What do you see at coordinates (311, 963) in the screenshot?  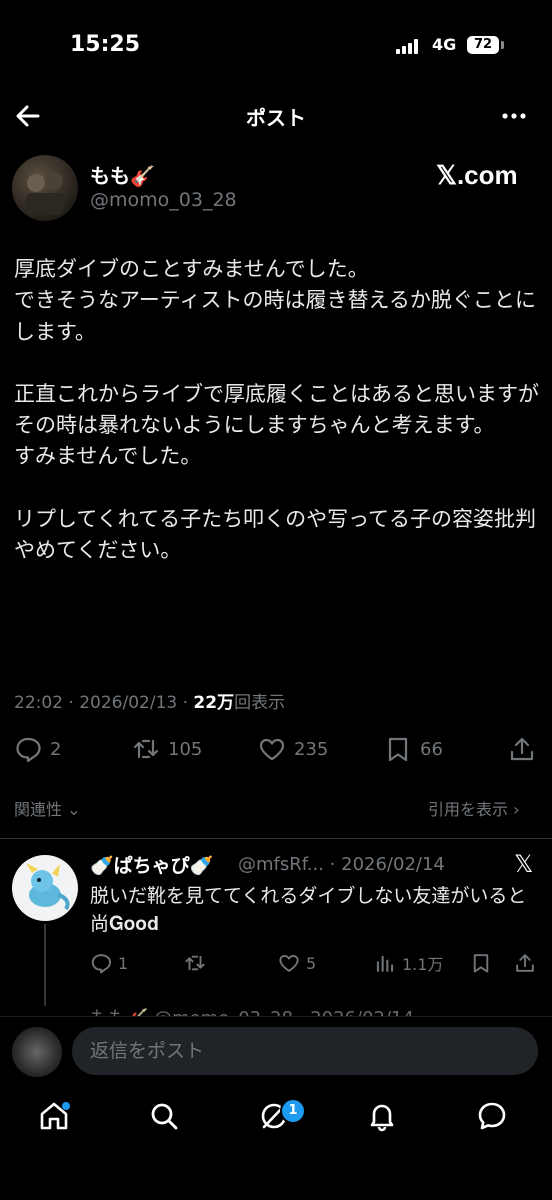 I see `reply-like-count: 5` at bounding box center [311, 963].